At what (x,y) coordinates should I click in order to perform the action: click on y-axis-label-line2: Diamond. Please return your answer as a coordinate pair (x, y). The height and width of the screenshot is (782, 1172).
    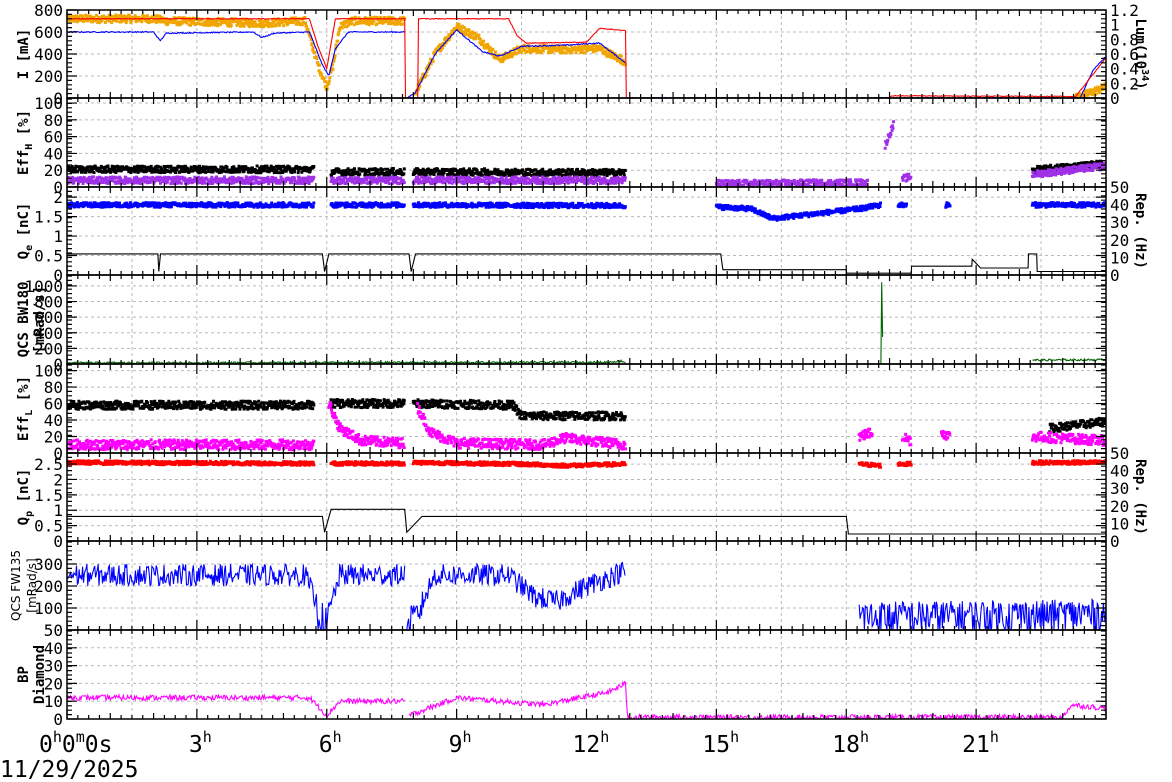
    Looking at the image, I should click on (40, 674).